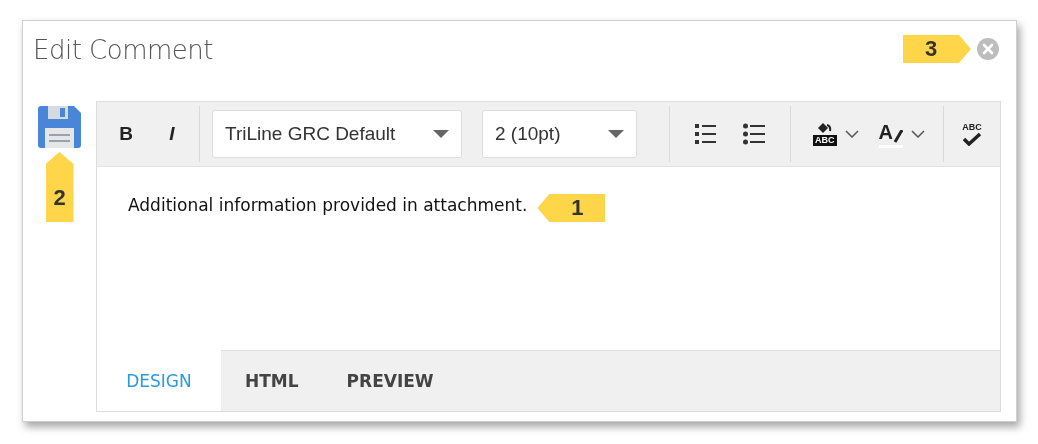 The image size is (1038, 444). I want to click on dropdown: 2 (10pt), so click(559, 134).